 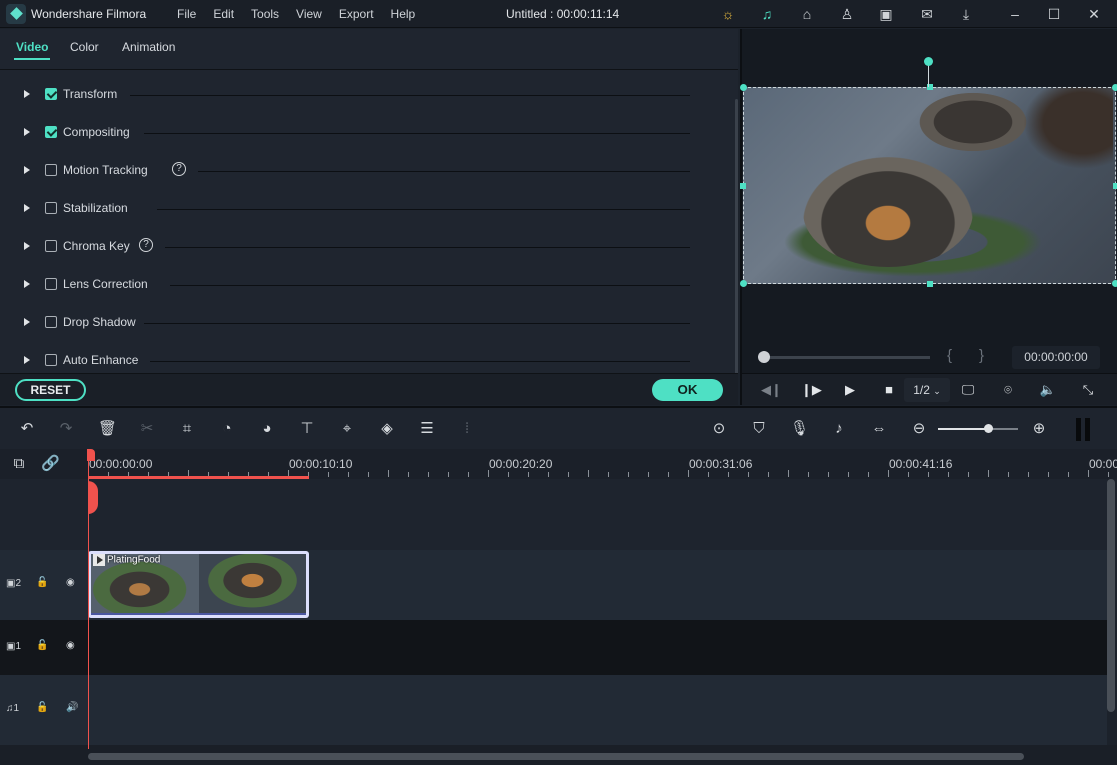 I want to click on section-motion-tracking: Motion Tracking?, so click(x=350, y=171).